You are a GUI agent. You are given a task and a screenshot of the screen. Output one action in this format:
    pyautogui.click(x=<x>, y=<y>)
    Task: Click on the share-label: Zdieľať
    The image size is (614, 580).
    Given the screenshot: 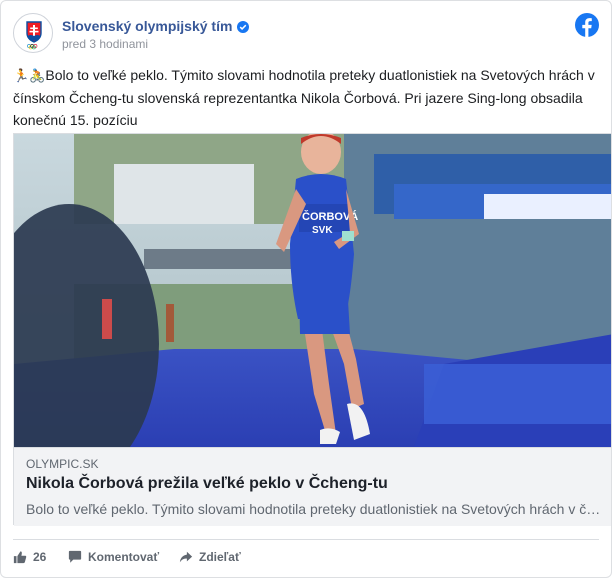 What is the action you would take?
    pyautogui.click(x=220, y=557)
    